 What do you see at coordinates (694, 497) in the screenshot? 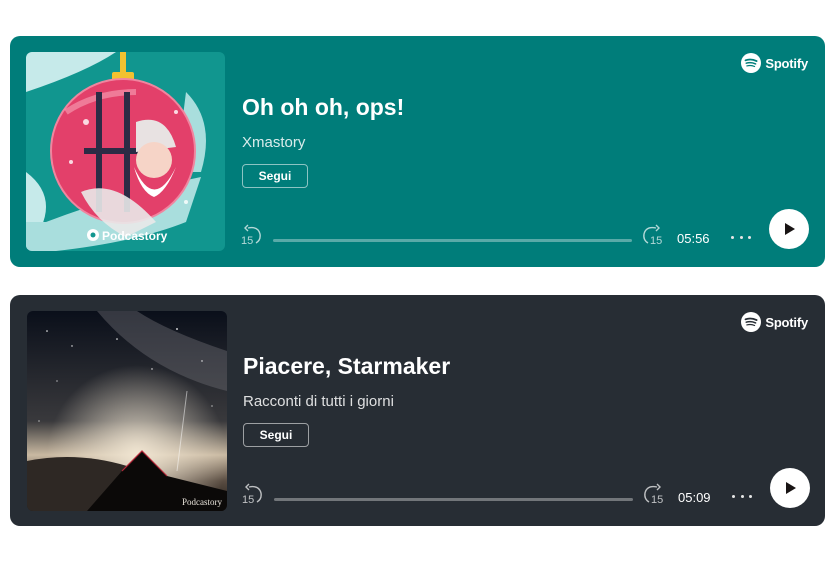
I see `episode-duration: 05:09` at bounding box center [694, 497].